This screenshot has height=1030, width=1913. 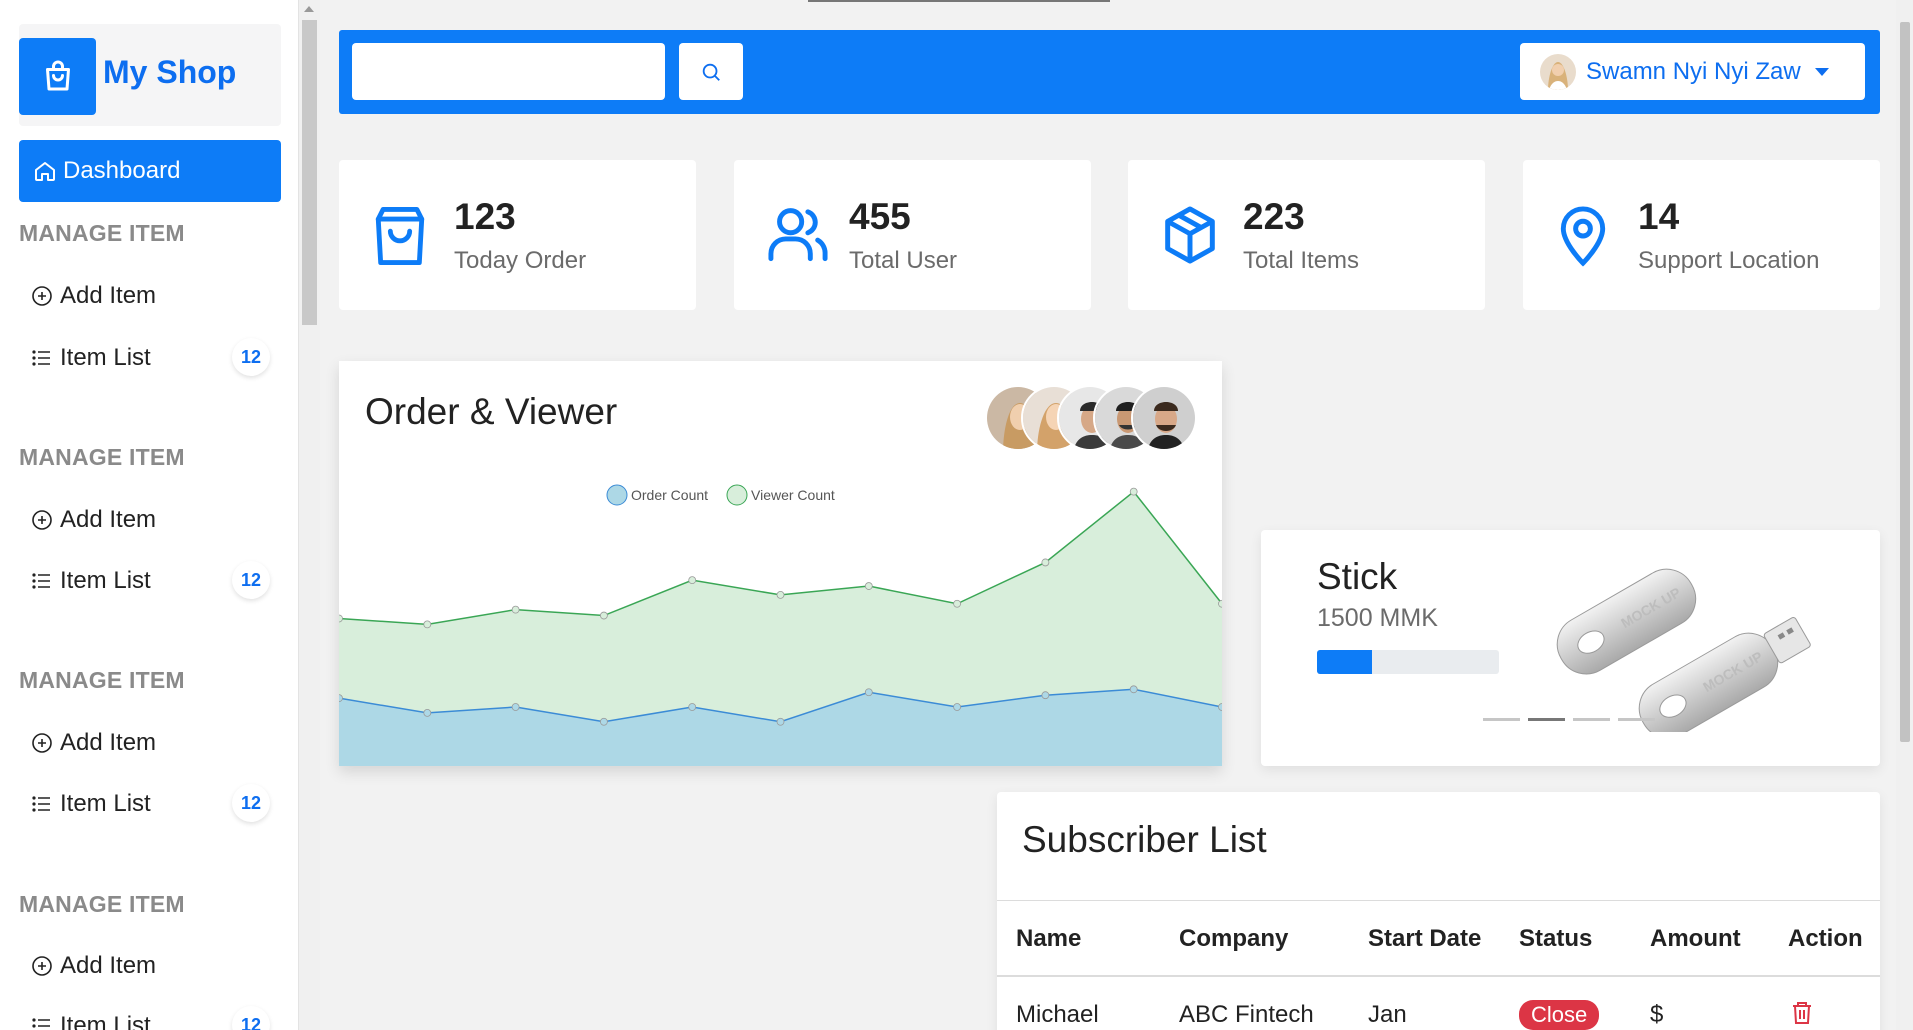 I want to click on page-scrollbar, so click(x=1904, y=515).